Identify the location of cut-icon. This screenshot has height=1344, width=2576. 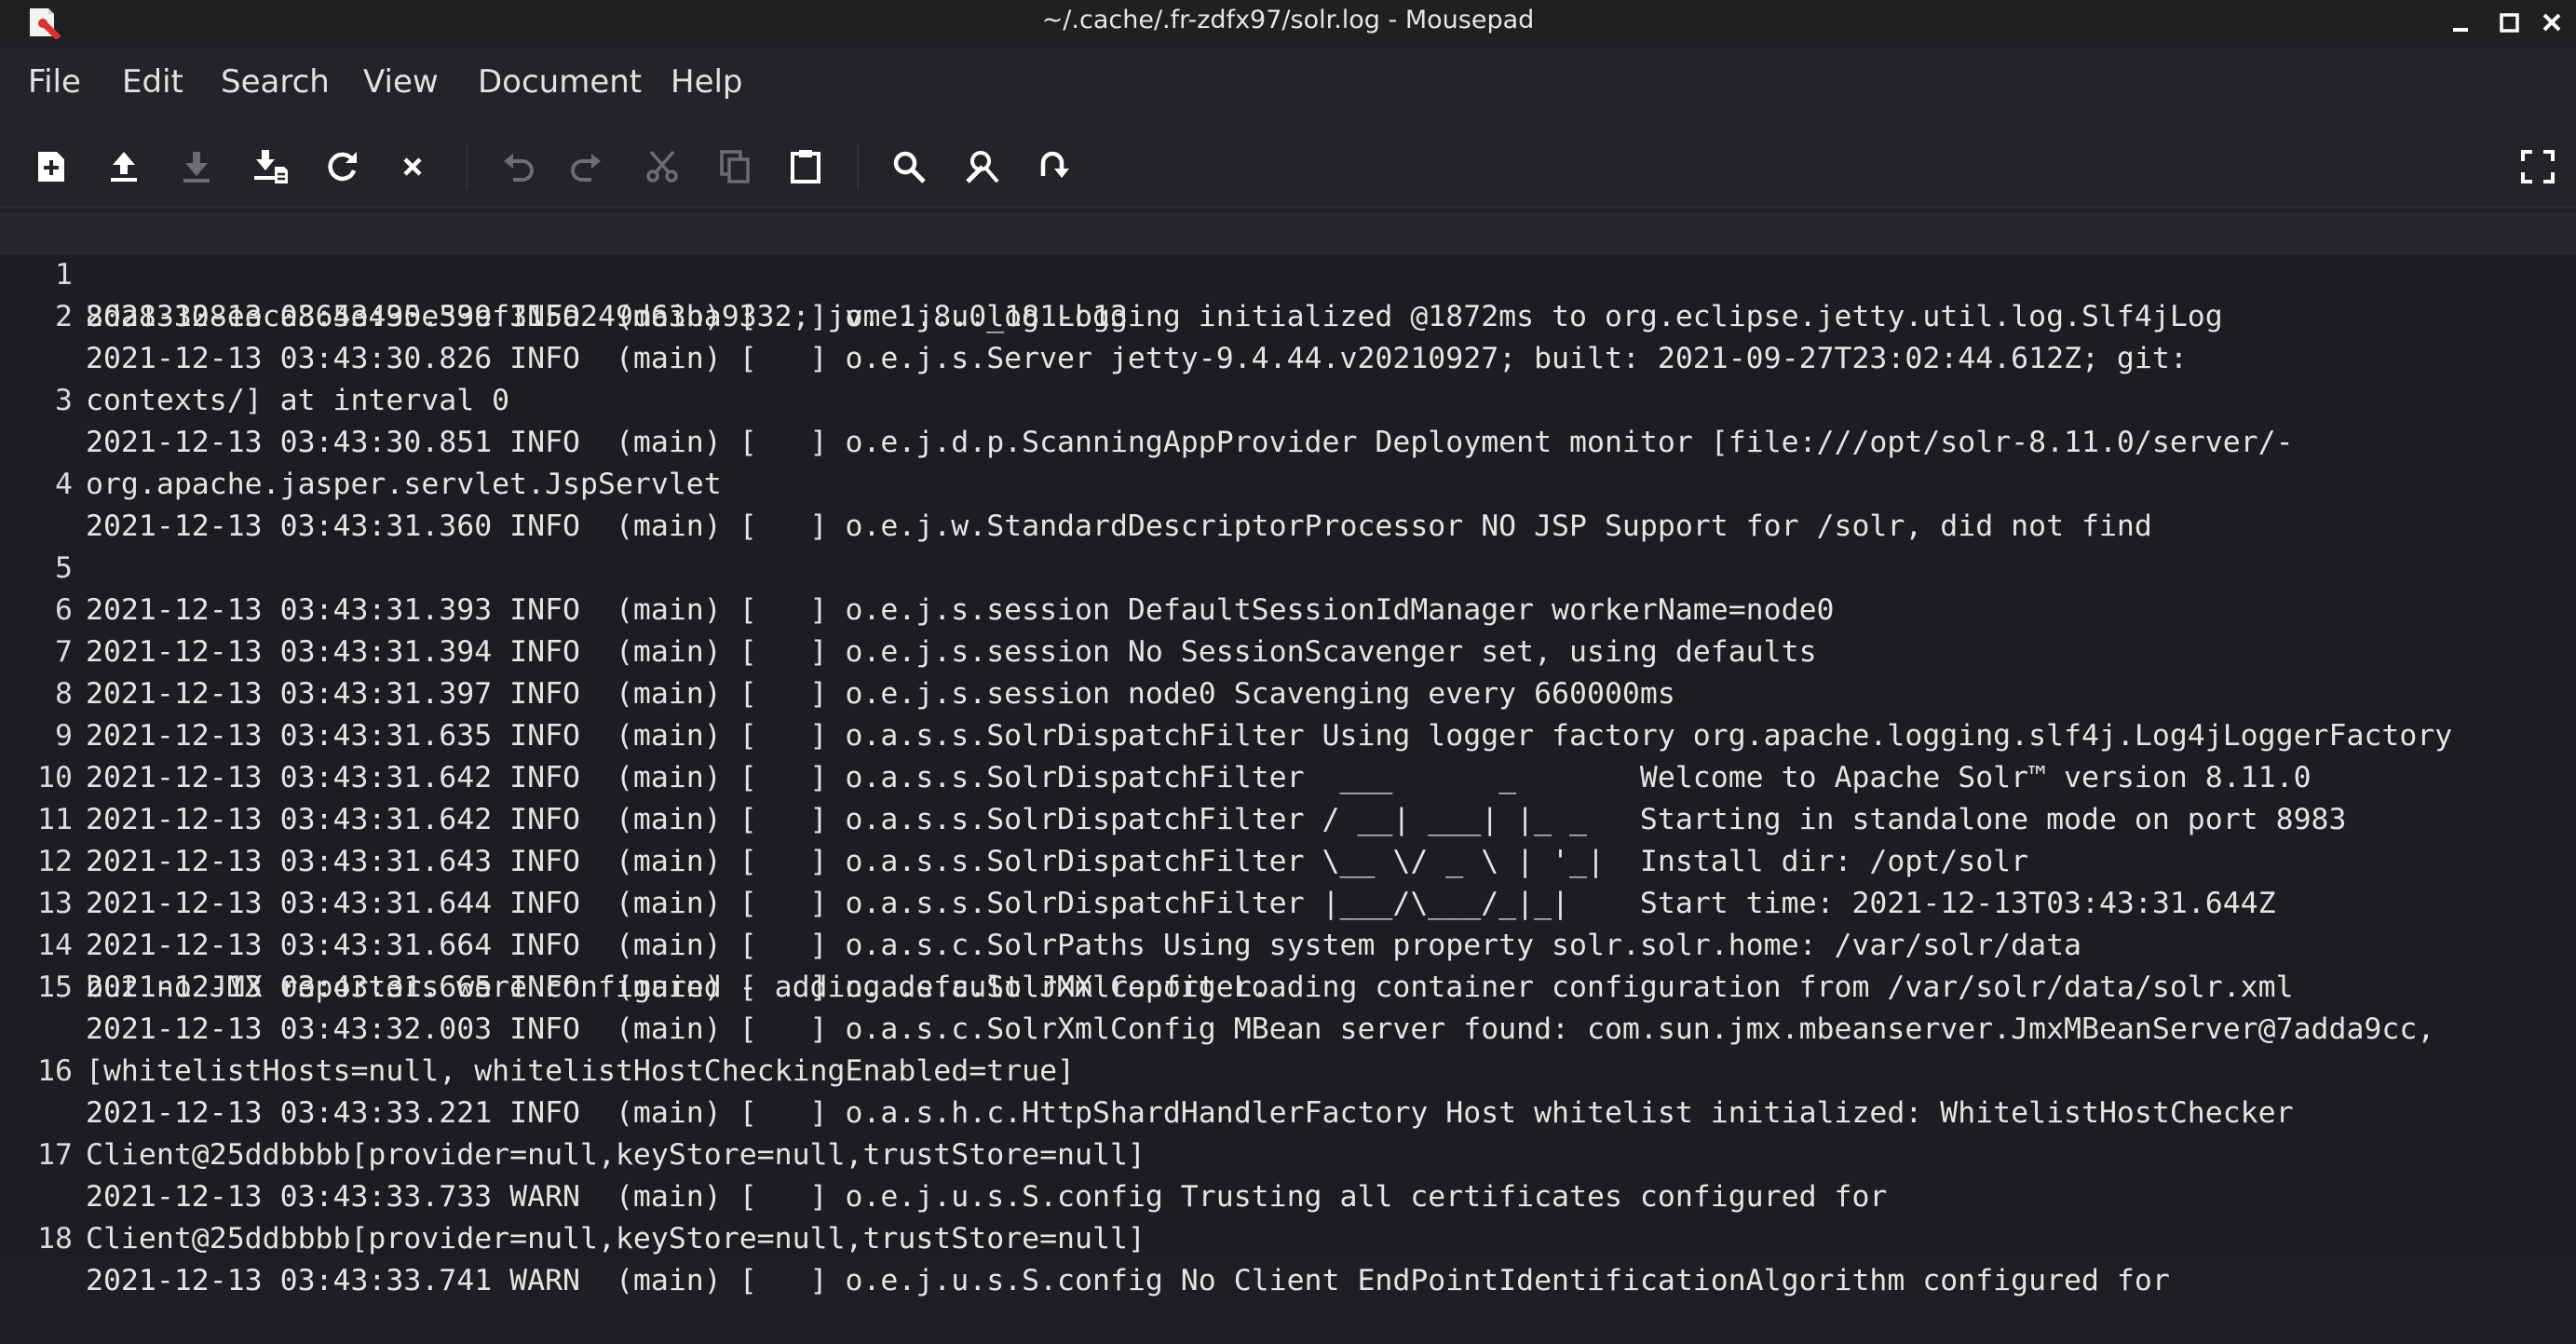
(662, 166).